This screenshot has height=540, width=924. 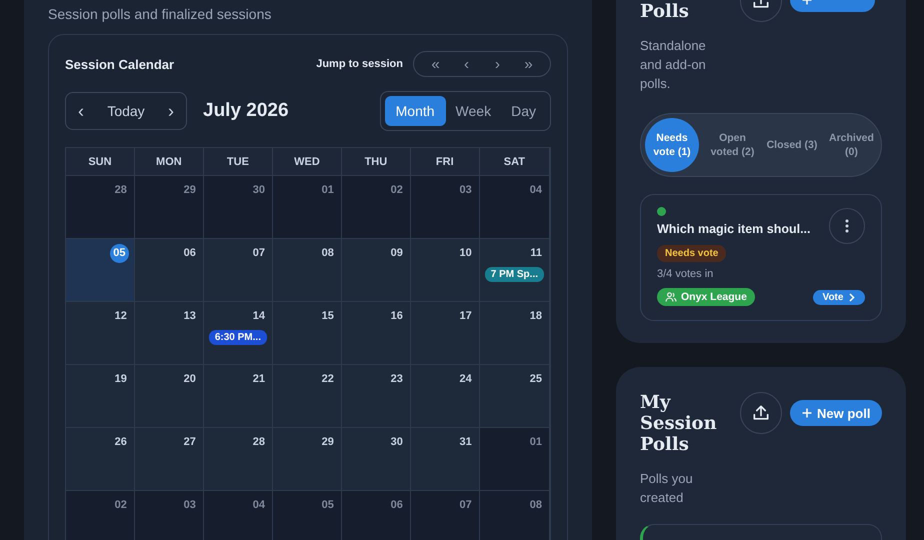 I want to click on day-cell: 27, so click(x=169, y=459).